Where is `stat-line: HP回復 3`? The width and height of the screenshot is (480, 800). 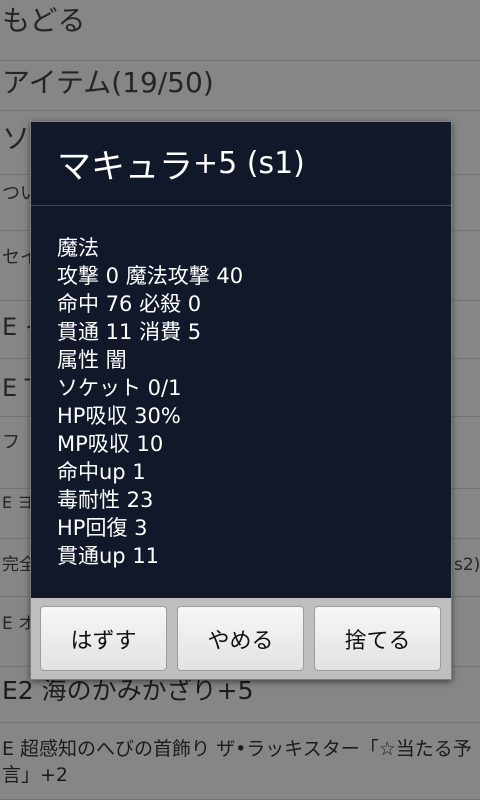 stat-line: HP回復 3 is located at coordinates (102, 528).